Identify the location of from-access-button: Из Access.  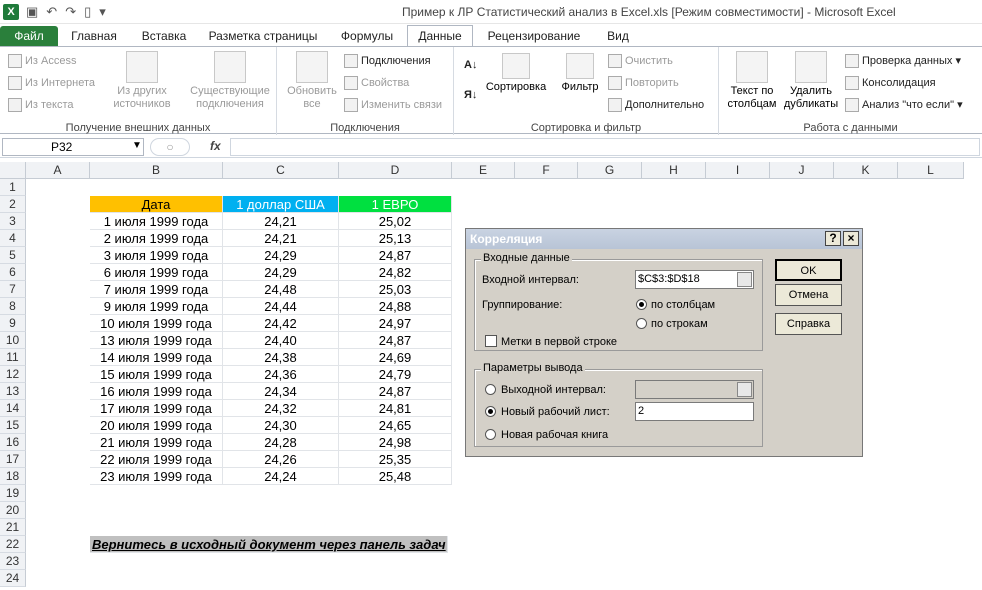
(42, 61).